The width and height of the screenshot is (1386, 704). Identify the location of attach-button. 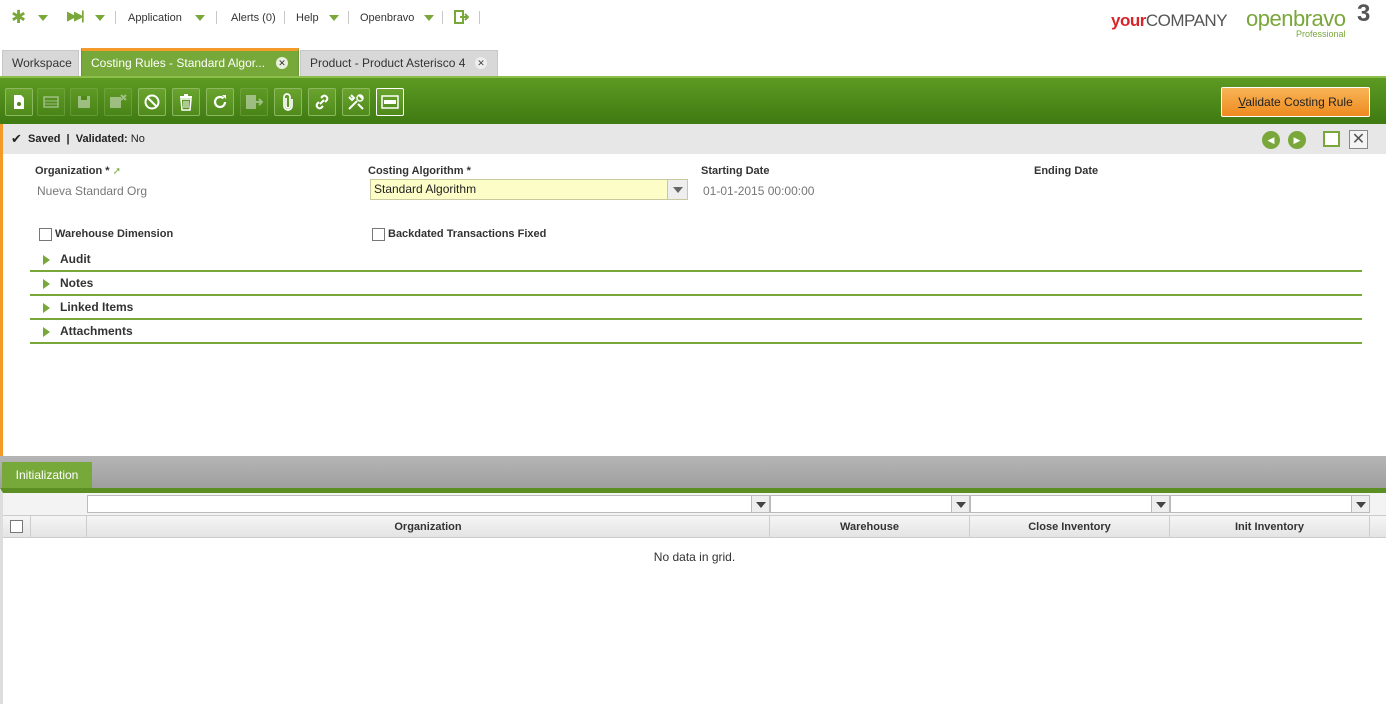
(288, 102).